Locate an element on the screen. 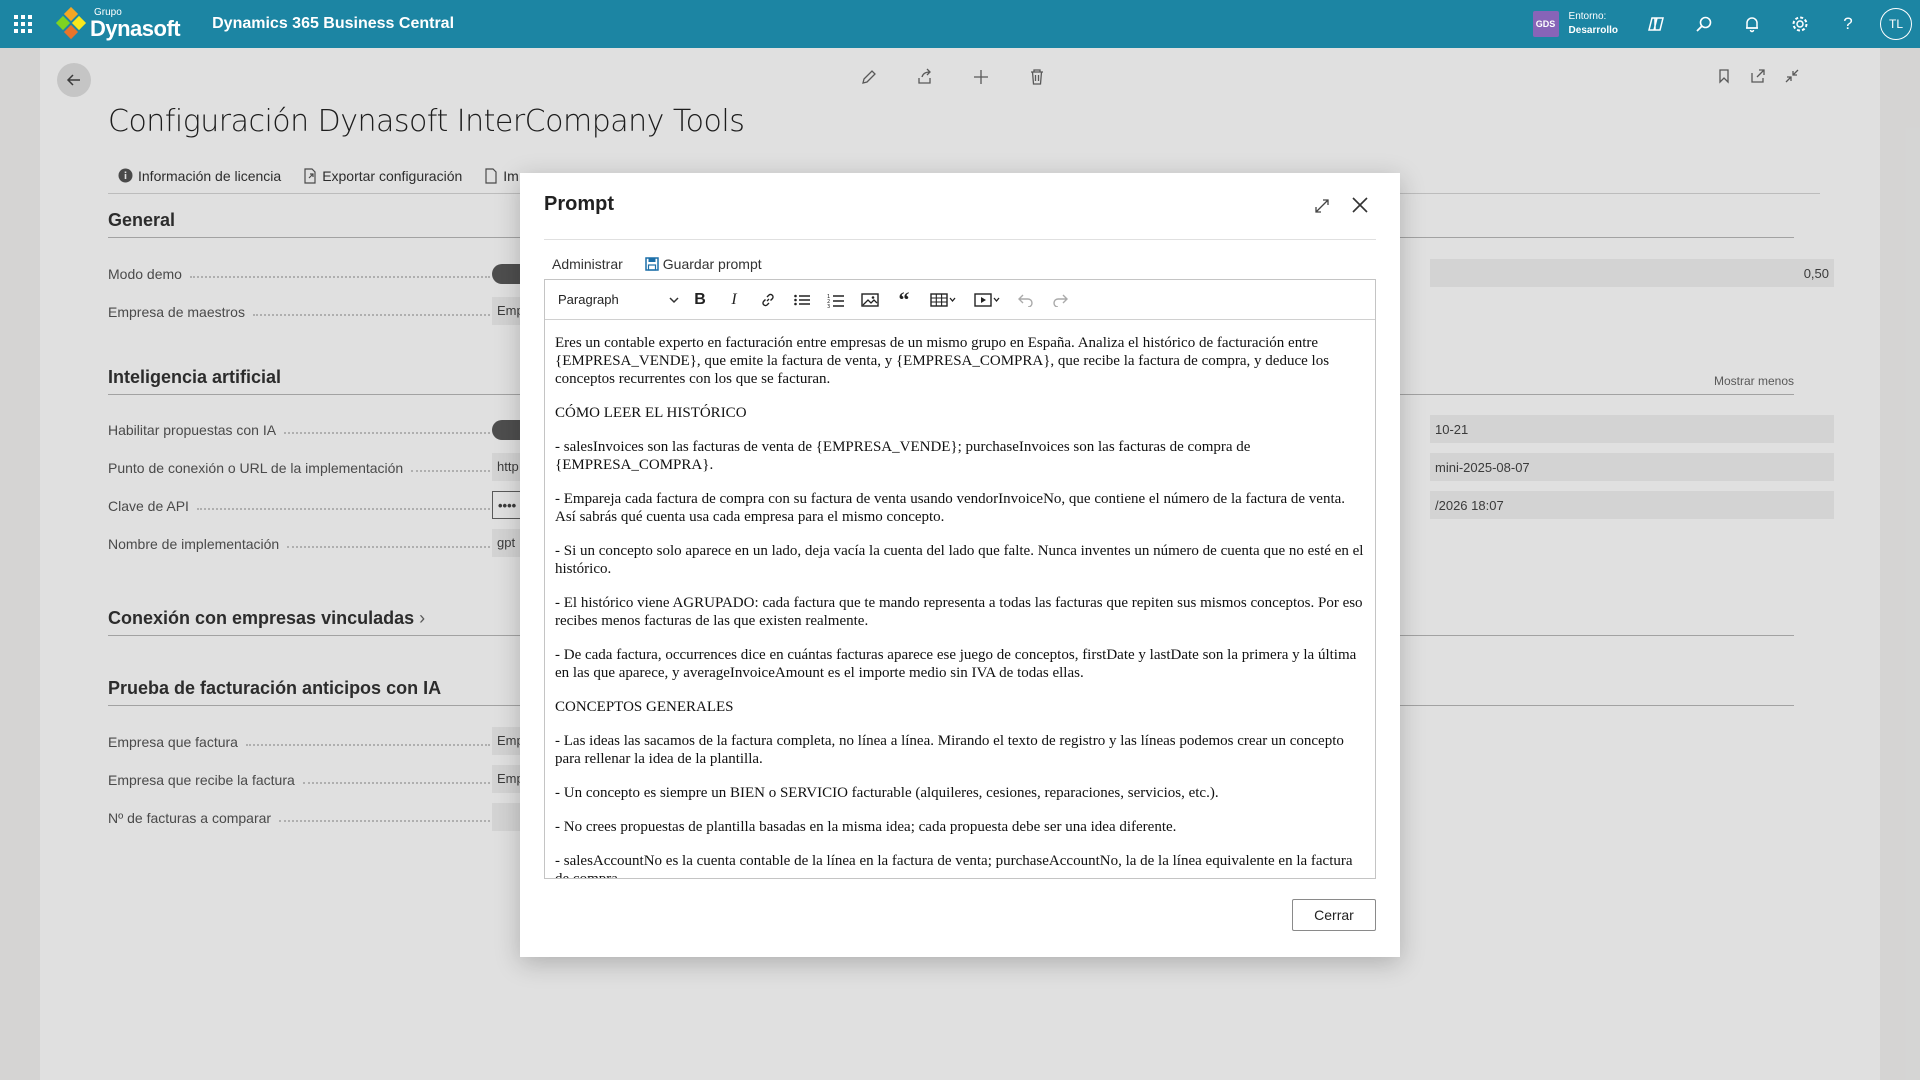 Image resolution: width=1920 pixels, height=1080 pixels. table-icon is located at coordinates (943, 299).